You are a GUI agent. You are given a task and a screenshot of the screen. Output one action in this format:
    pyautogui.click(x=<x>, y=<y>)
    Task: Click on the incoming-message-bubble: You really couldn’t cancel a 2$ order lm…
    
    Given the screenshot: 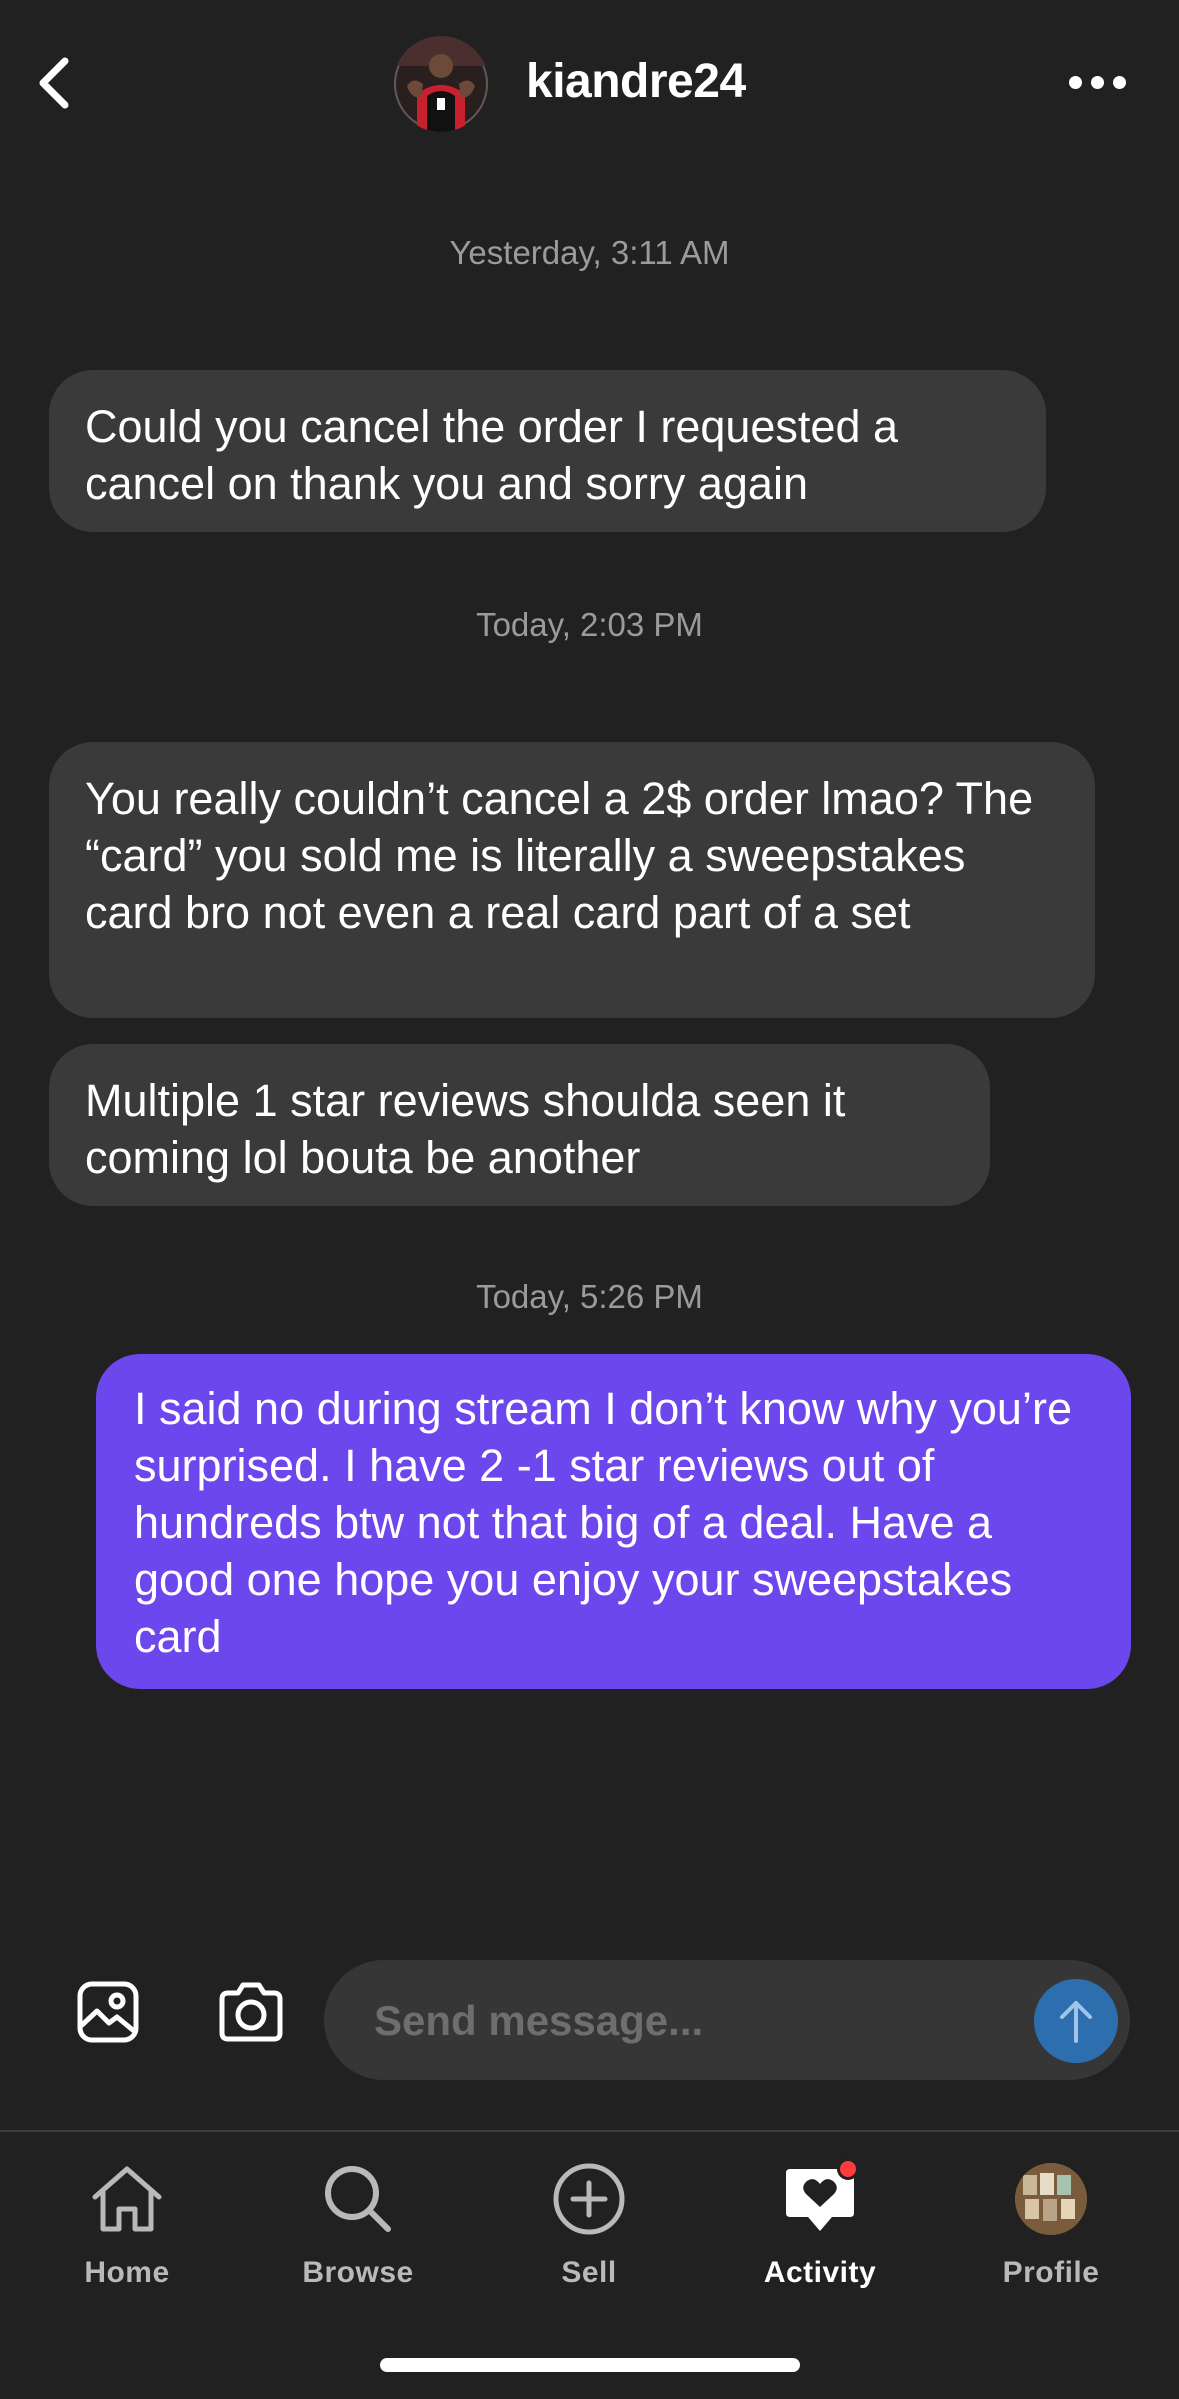 What is the action you would take?
    pyautogui.click(x=572, y=880)
    